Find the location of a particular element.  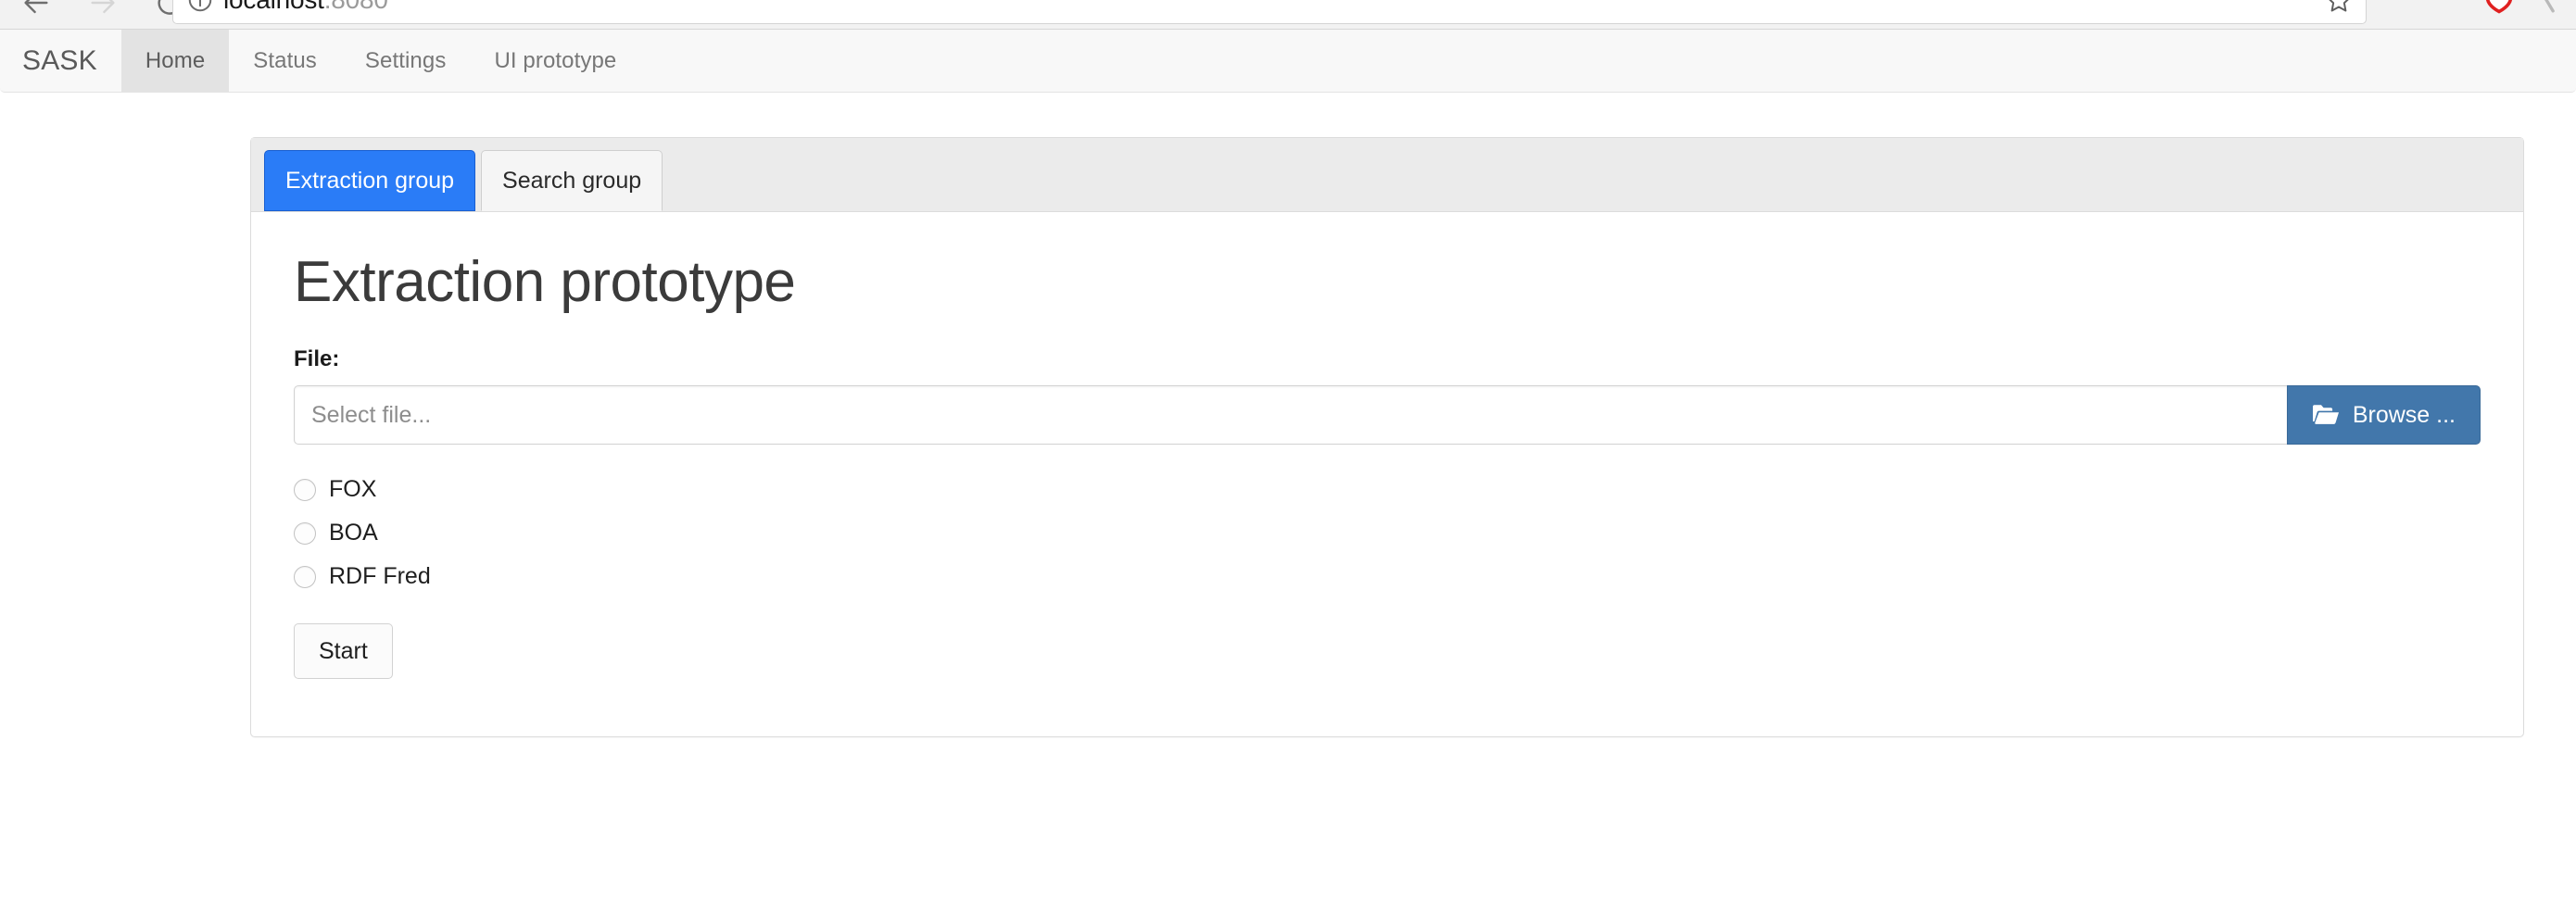

back-arrow-icon is located at coordinates (36, 9).